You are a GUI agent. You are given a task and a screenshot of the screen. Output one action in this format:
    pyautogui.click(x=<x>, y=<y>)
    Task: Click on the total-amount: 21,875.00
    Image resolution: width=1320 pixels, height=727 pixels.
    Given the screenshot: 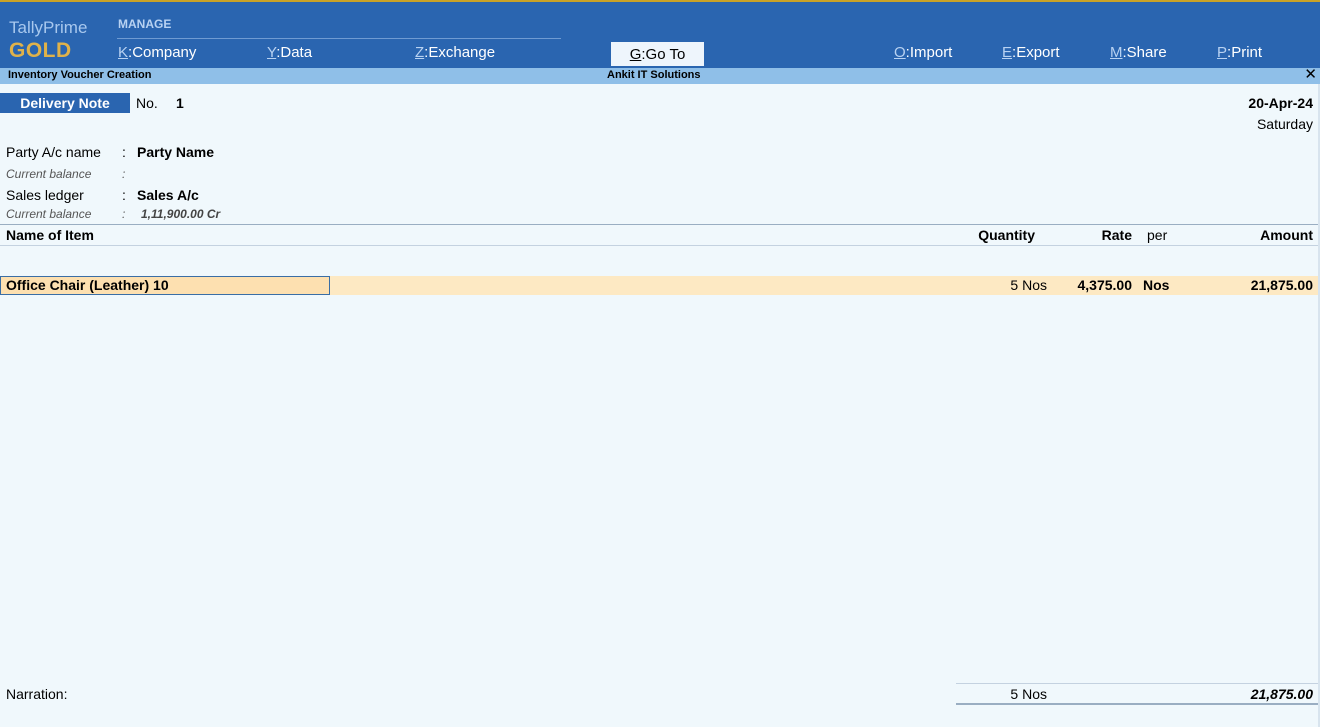 What is the action you would take?
    pyautogui.click(x=1281, y=694)
    